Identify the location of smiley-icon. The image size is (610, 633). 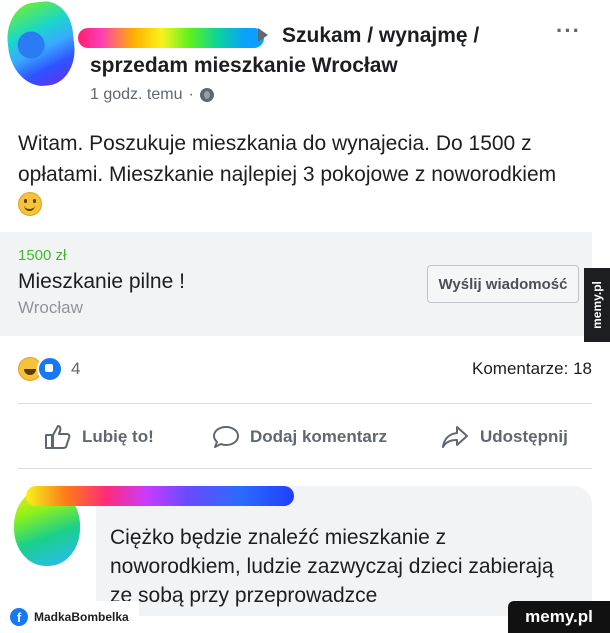
(30, 204).